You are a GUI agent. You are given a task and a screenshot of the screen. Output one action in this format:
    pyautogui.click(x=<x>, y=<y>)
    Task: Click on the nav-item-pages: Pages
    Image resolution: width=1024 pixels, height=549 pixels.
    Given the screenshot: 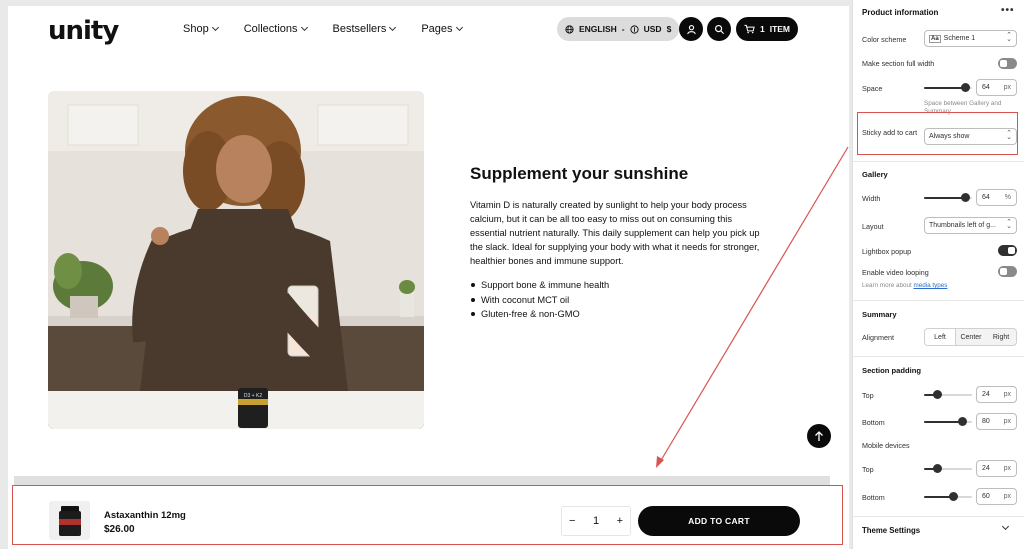 What is the action you would take?
    pyautogui.click(x=442, y=29)
    